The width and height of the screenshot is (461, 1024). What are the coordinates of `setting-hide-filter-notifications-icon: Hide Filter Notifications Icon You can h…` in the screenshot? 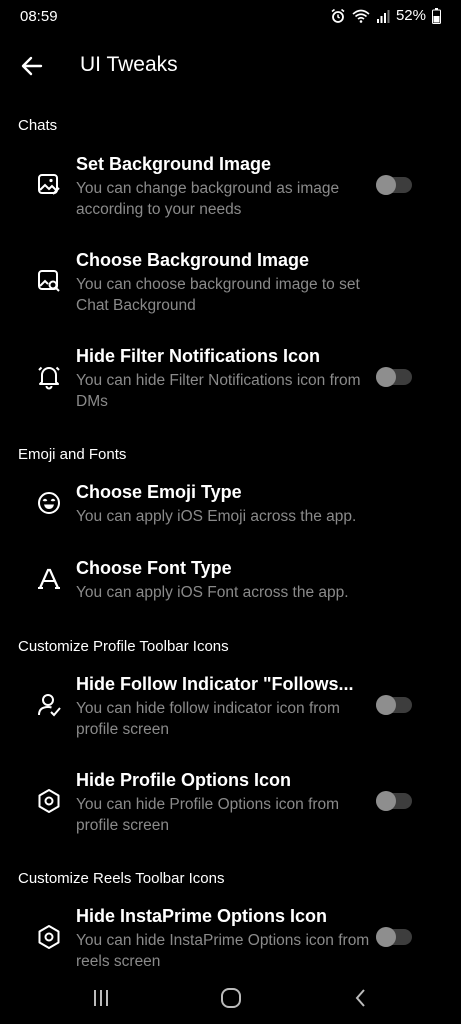 It's located at (230, 381).